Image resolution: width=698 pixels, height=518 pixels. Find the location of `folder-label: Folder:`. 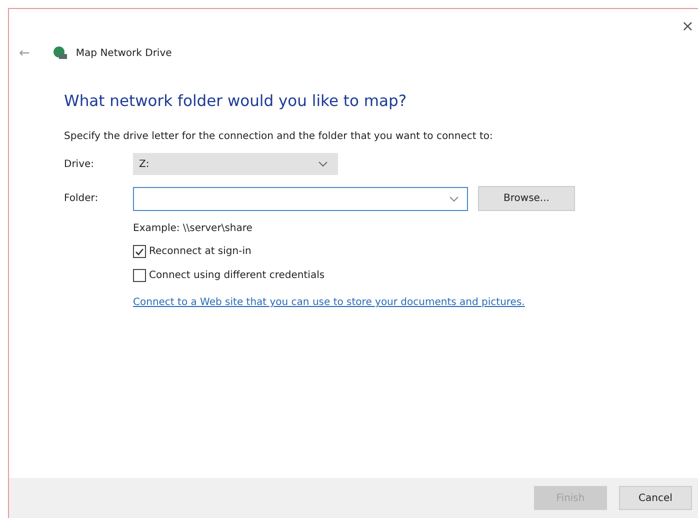

folder-label: Folder: is located at coordinates (82, 198).